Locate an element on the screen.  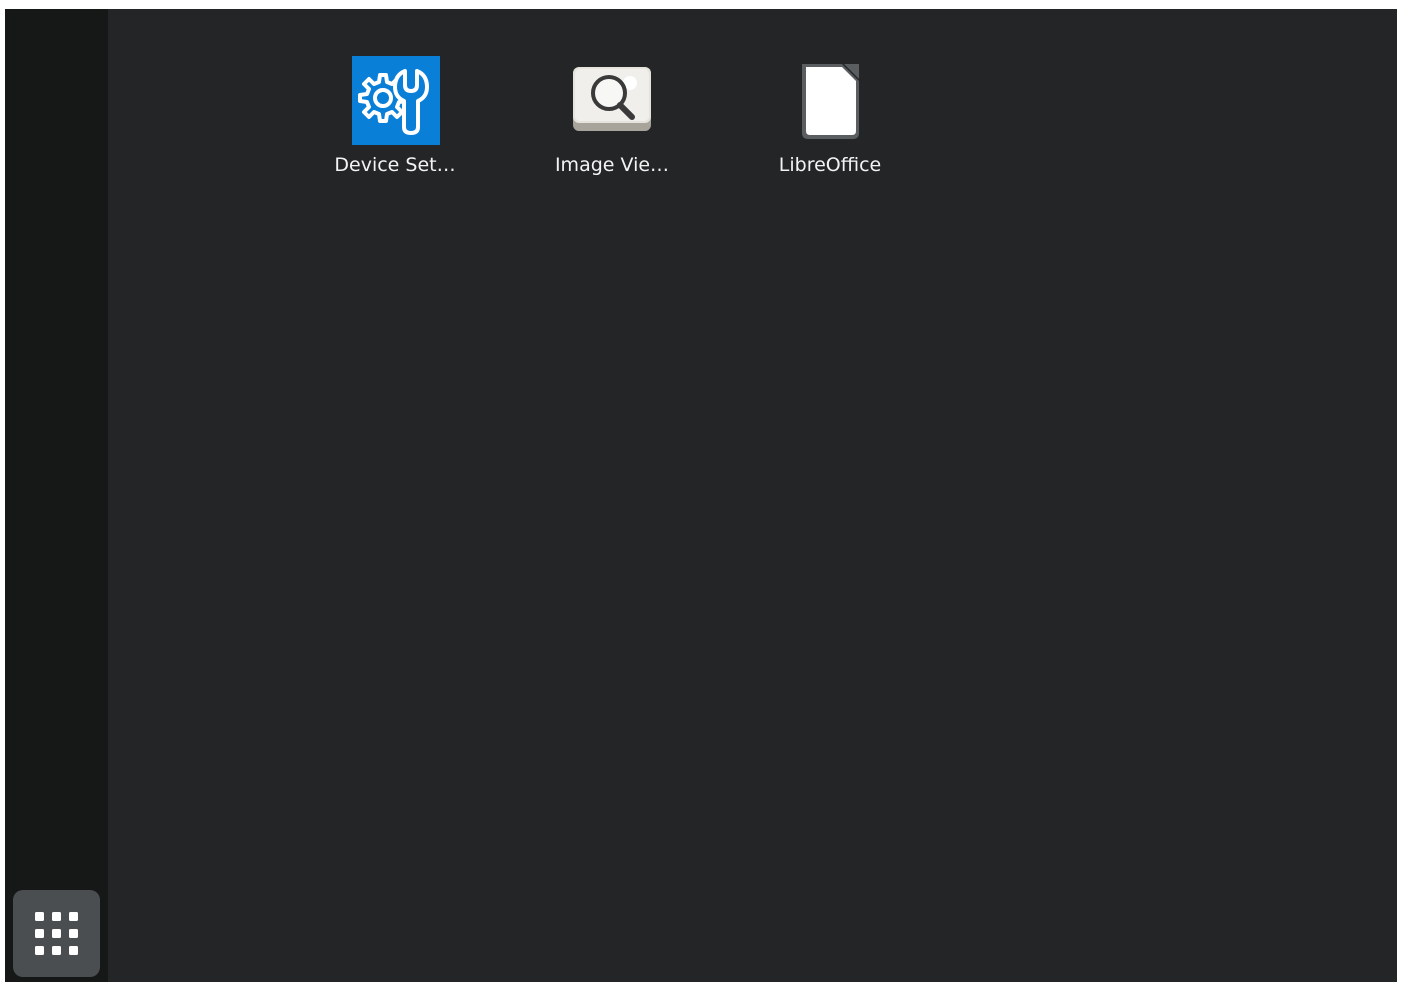
show-applications-button is located at coordinates (56, 933).